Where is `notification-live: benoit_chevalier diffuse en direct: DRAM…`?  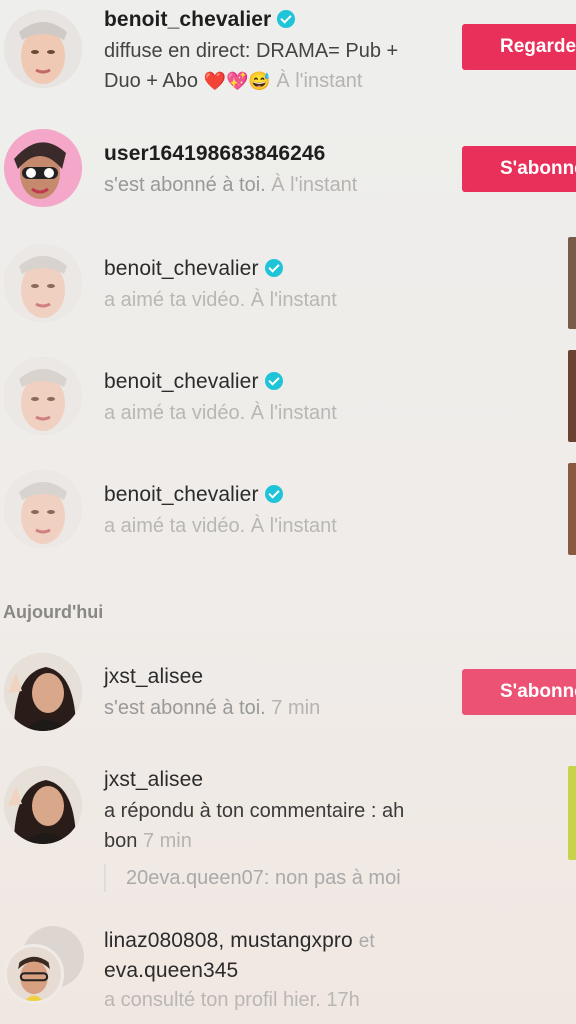
notification-live: benoit_chevalier diffuse en direct: DRAM… is located at coordinates (288, 55).